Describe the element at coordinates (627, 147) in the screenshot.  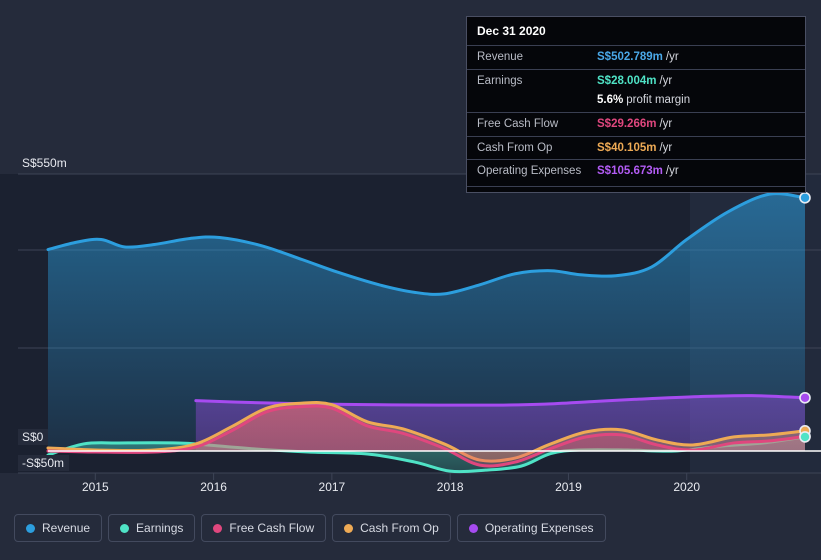
I see `tooltip-row-value: S$40.105m` at that location.